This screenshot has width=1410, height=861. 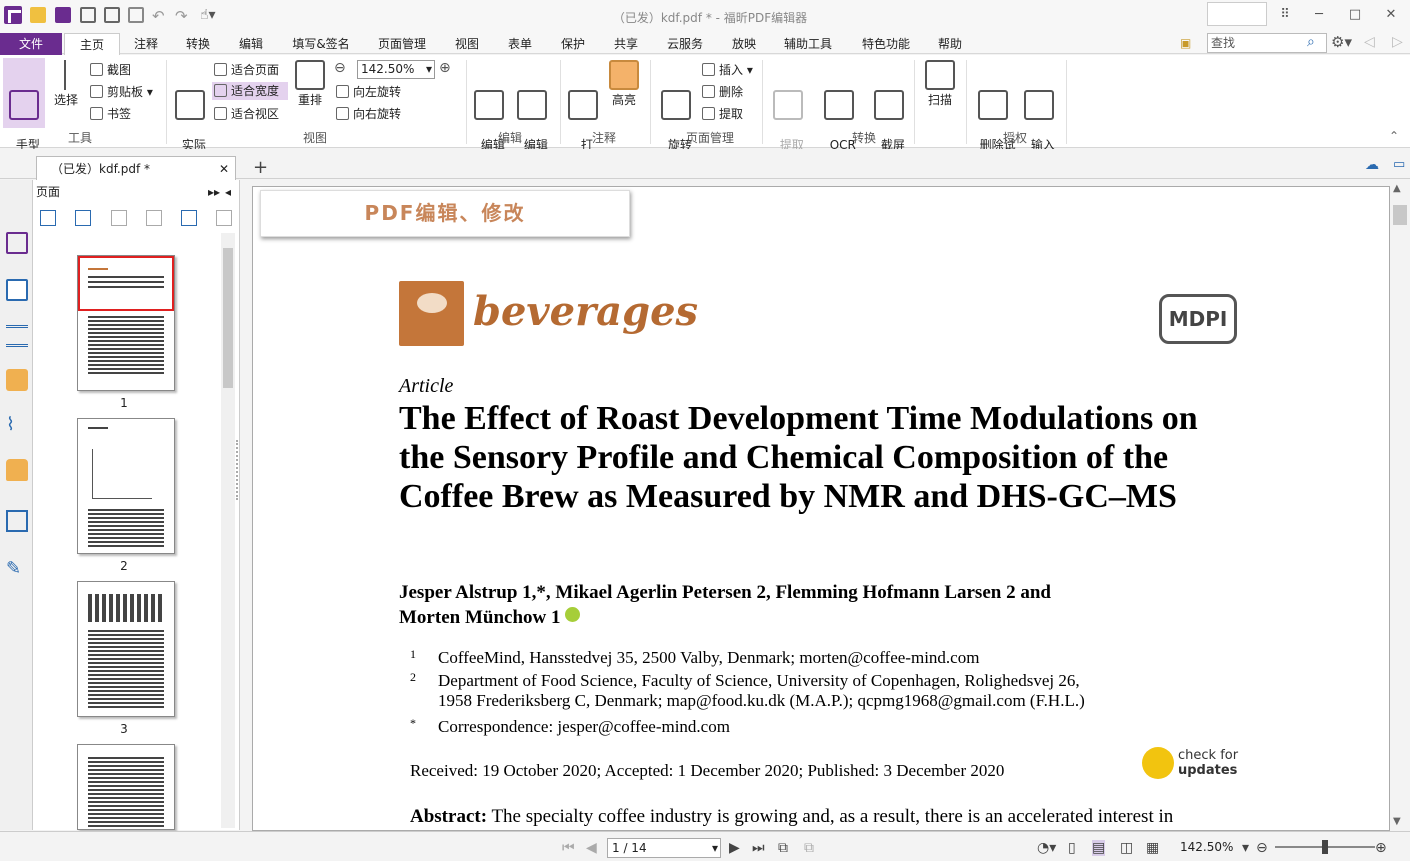 What do you see at coordinates (240, 470) in the screenshot?
I see `panel-splitter` at bounding box center [240, 470].